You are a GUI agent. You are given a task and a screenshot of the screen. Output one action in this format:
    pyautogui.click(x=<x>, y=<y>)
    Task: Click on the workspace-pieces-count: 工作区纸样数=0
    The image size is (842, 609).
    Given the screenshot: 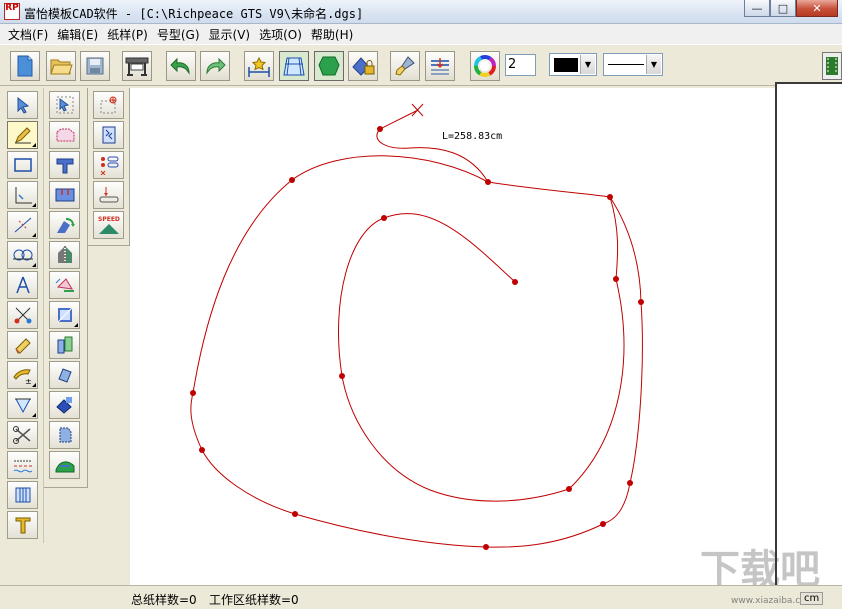 What is the action you would take?
    pyautogui.click(x=254, y=600)
    